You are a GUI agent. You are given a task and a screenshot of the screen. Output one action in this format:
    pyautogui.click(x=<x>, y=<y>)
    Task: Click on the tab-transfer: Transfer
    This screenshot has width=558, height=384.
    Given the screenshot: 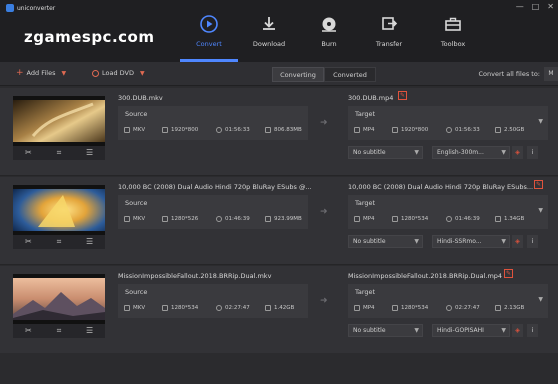 What is the action you would take?
    pyautogui.click(x=389, y=31)
    